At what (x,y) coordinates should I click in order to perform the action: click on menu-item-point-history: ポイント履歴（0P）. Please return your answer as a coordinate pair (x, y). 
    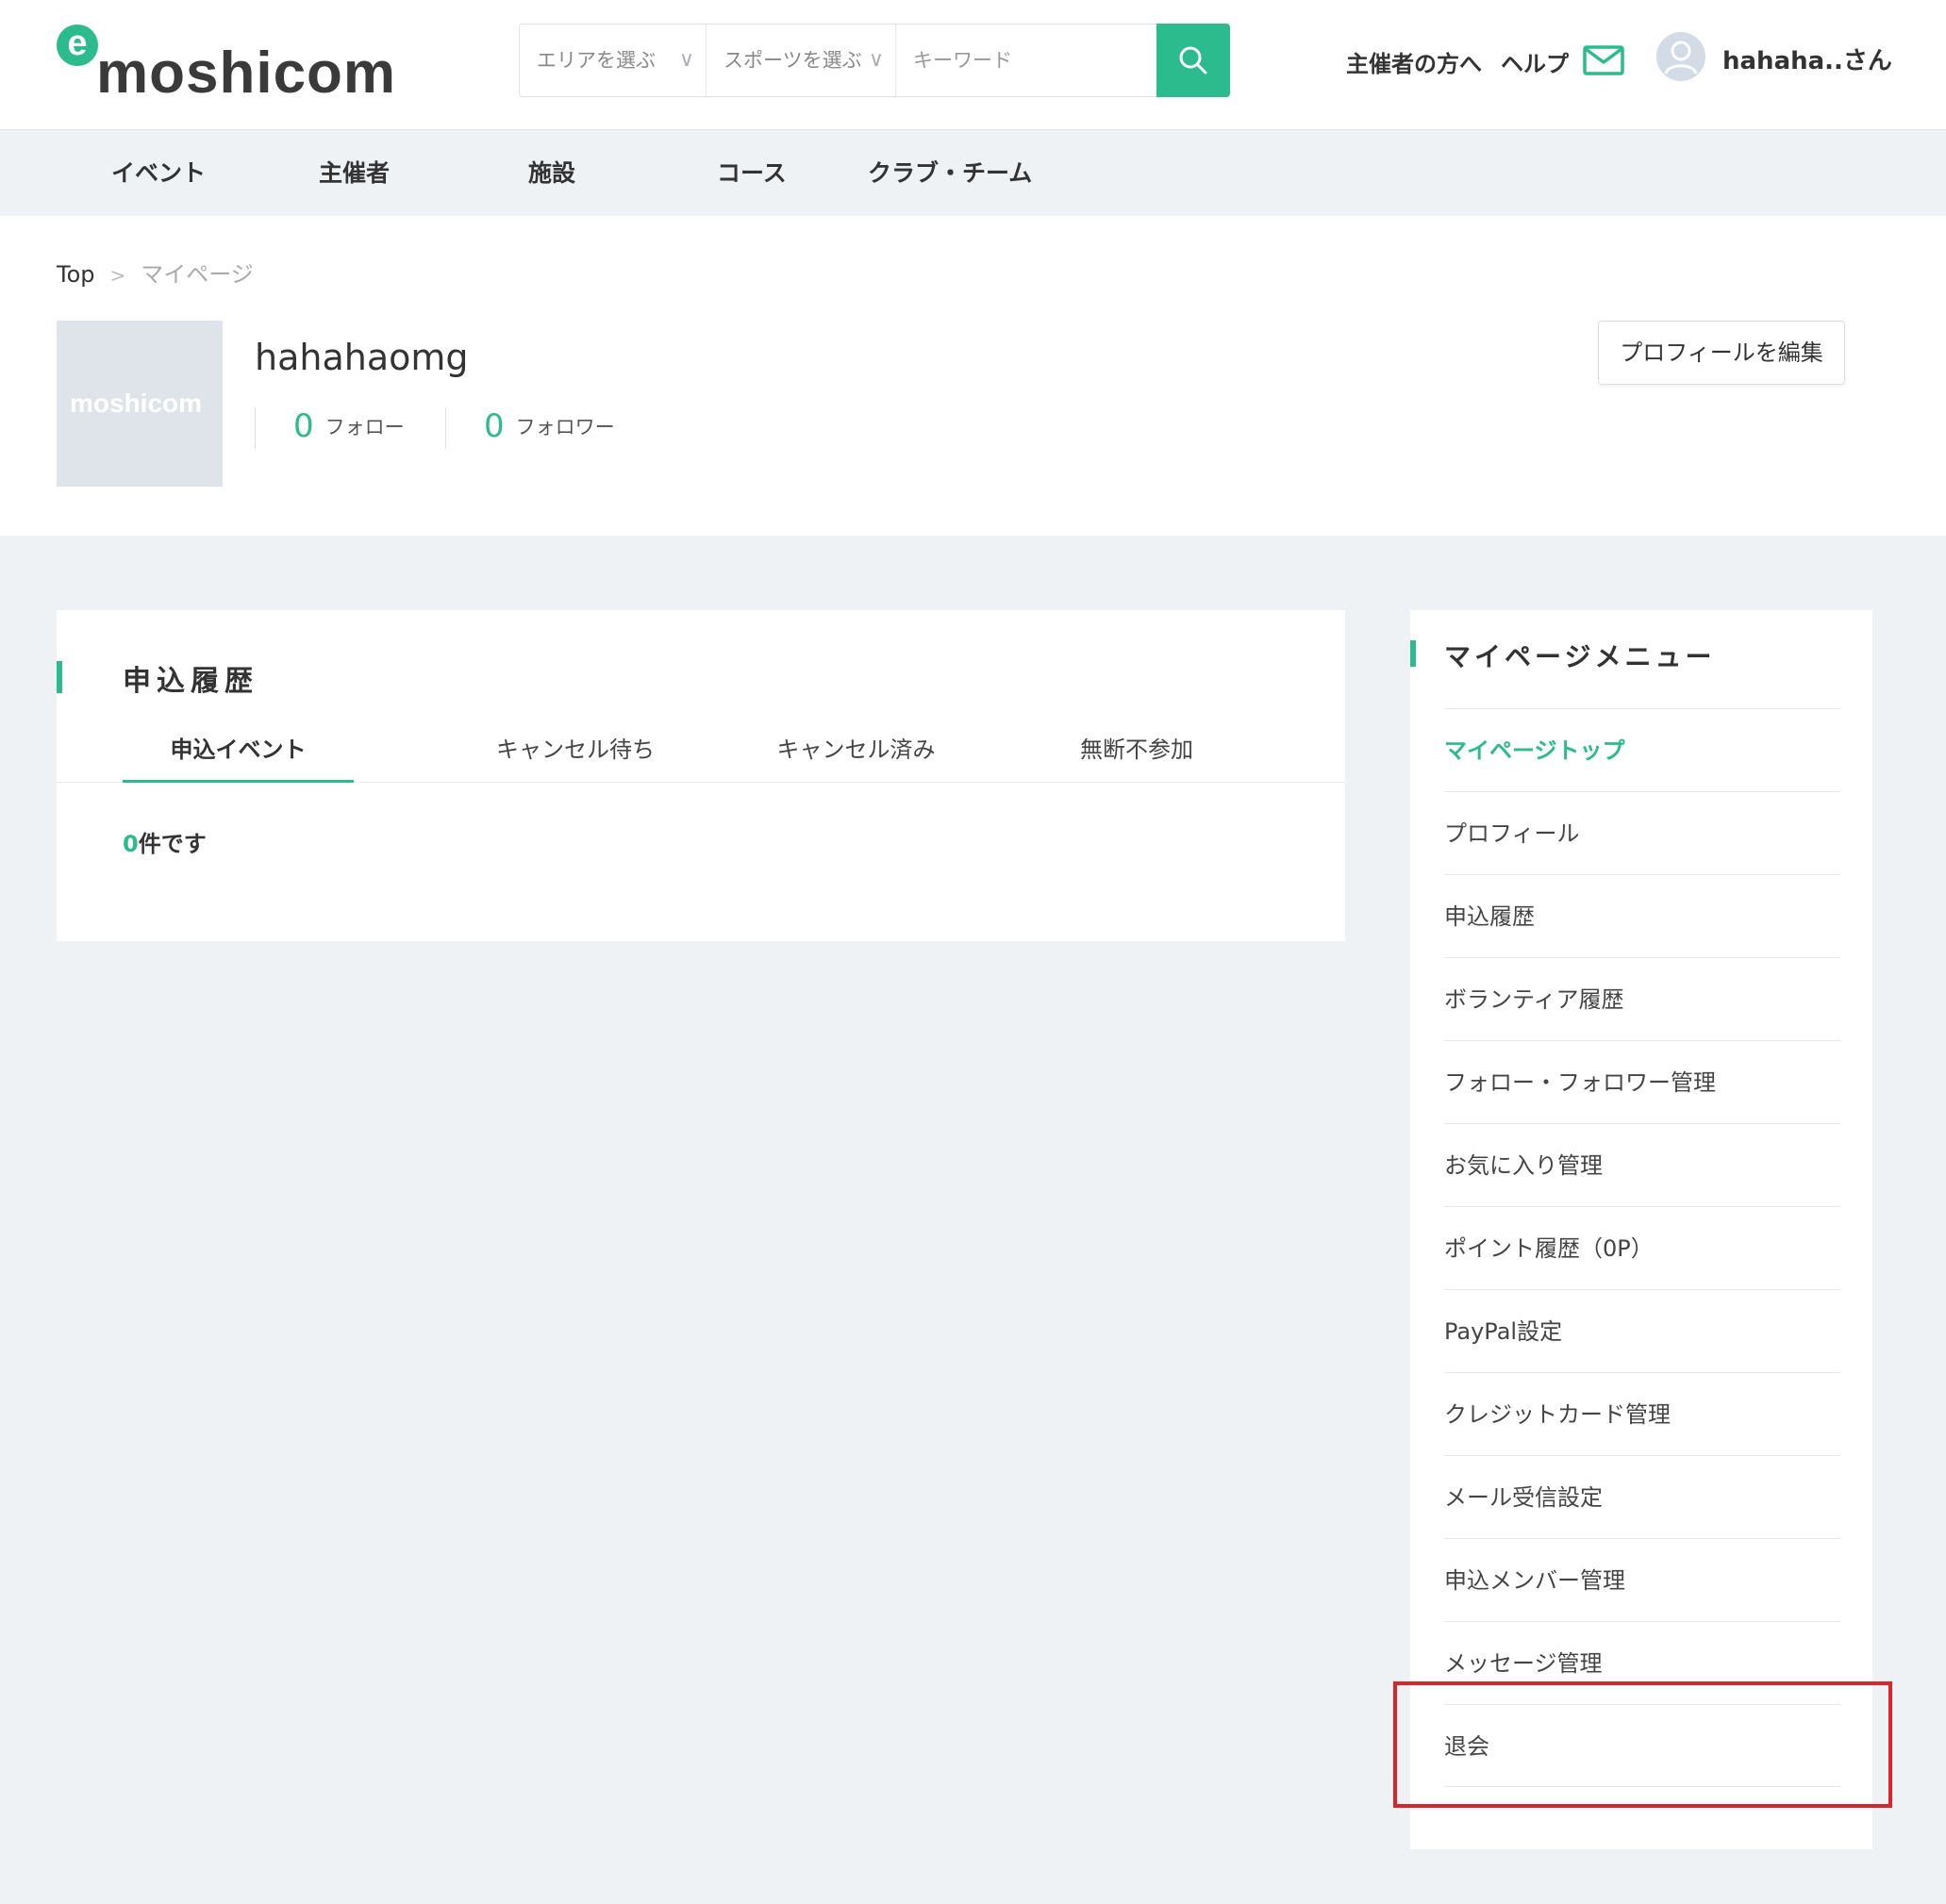
    Looking at the image, I should click on (1642, 1247).